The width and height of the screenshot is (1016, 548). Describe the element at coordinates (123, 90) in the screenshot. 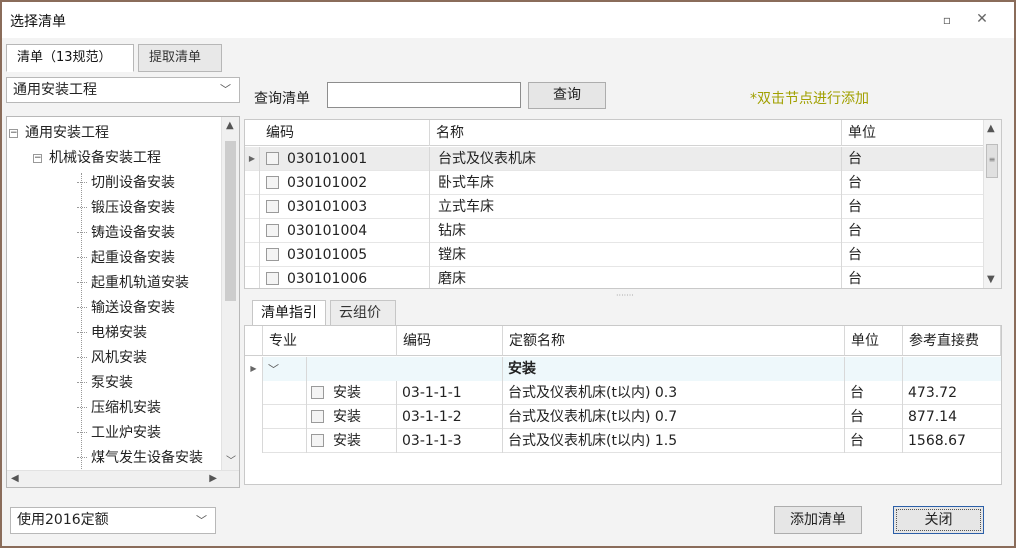

I see `spec-select: 通用安装工程 ﹀` at that location.